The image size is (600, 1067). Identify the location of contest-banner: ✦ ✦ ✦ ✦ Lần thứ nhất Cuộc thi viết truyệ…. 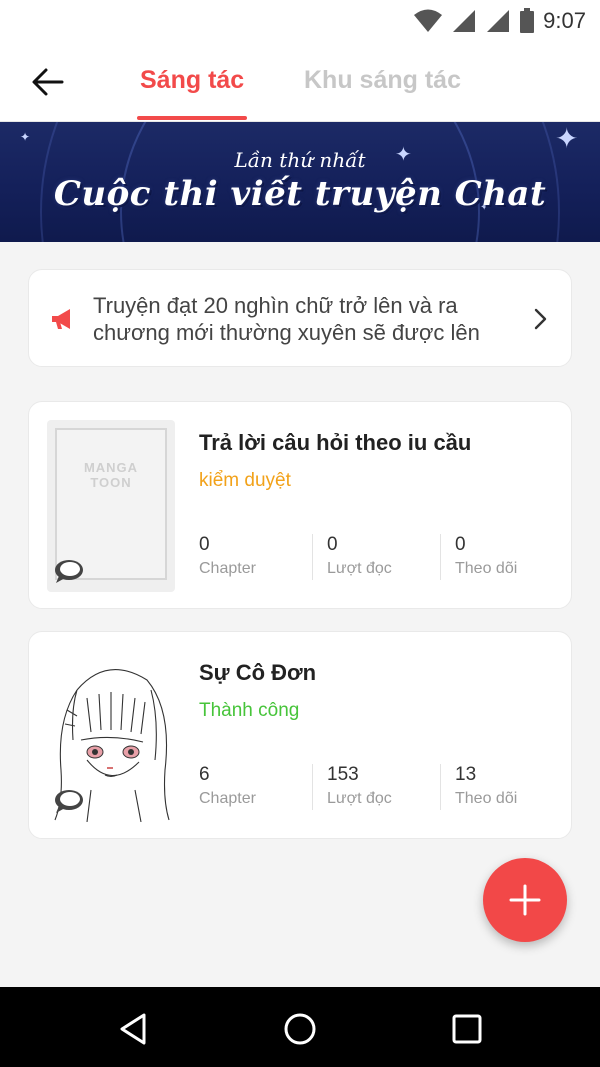
(300, 182).